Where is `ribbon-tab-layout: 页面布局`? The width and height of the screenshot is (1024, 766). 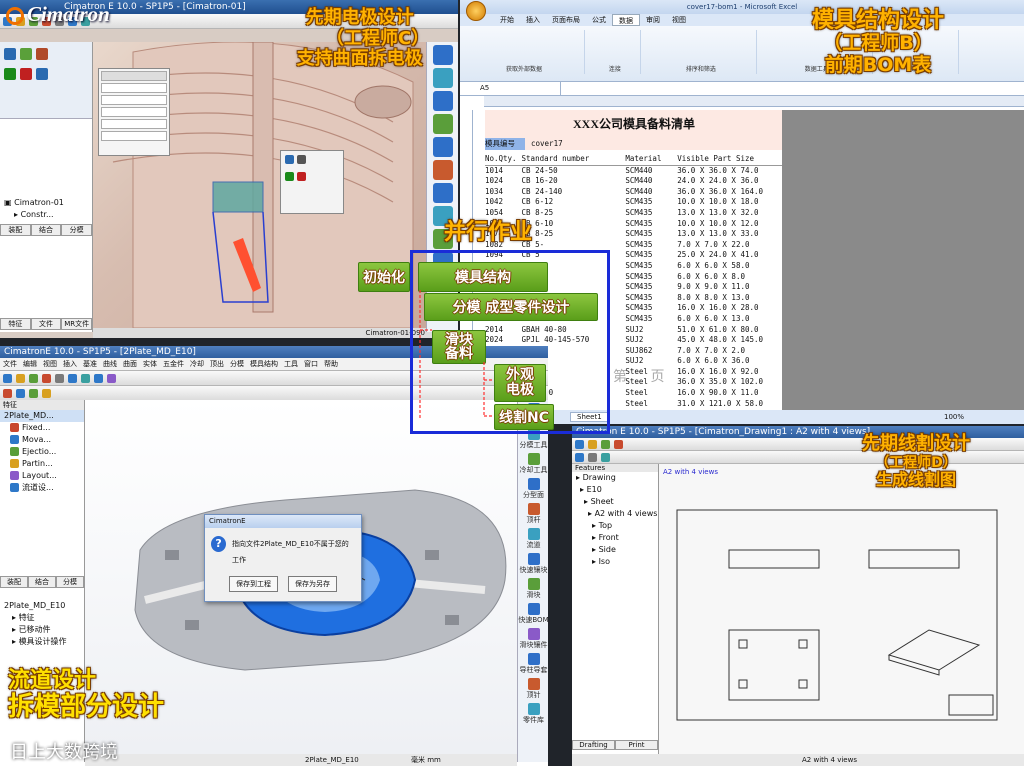 ribbon-tab-layout: 页面布局 is located at coordinates (566, 20).